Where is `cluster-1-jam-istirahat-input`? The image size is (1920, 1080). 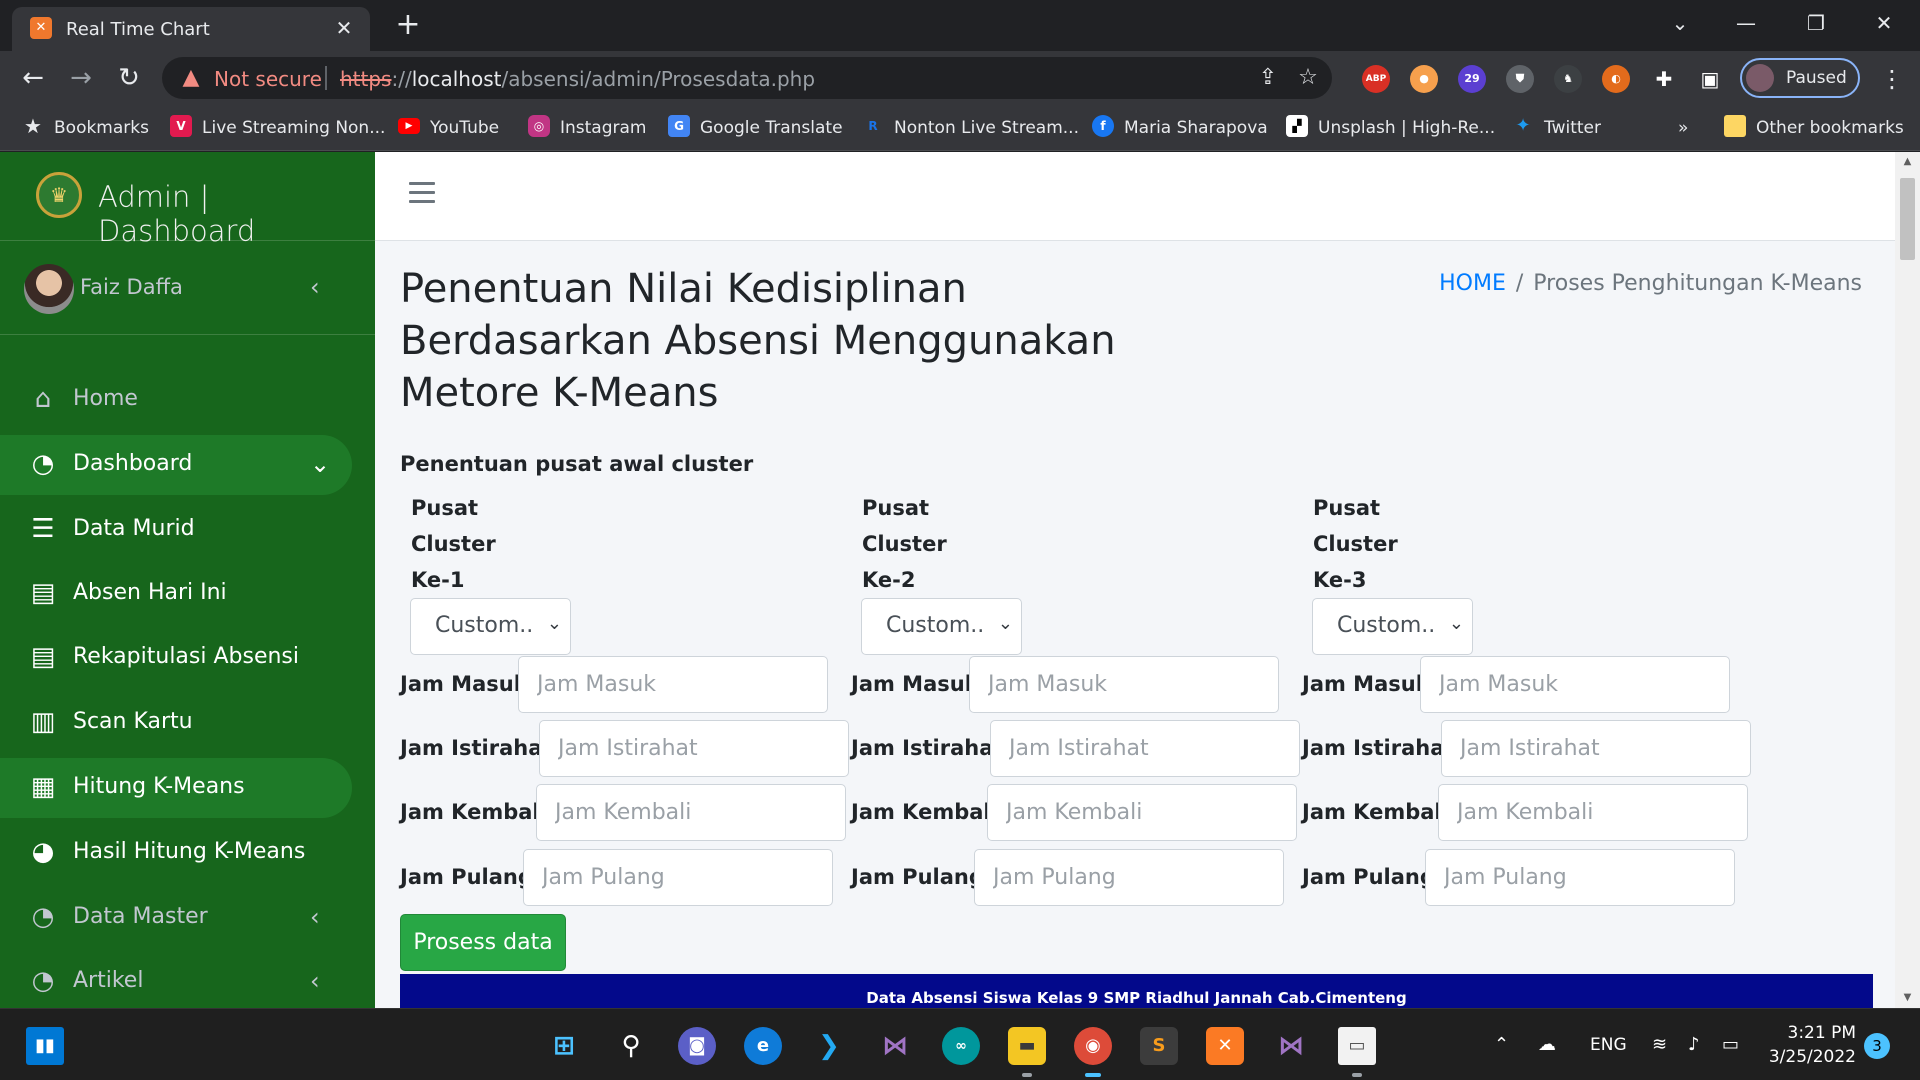 cluster-1-jam-istirahat-input is located at coordinates (694, 748).